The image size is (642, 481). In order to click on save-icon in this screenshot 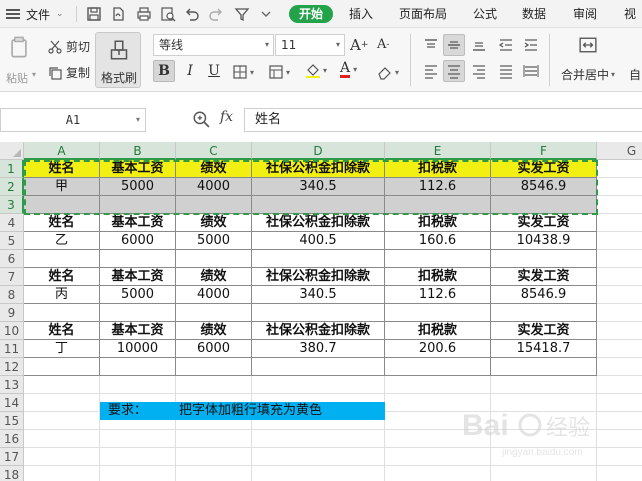, I will do `click(94, 14)`.